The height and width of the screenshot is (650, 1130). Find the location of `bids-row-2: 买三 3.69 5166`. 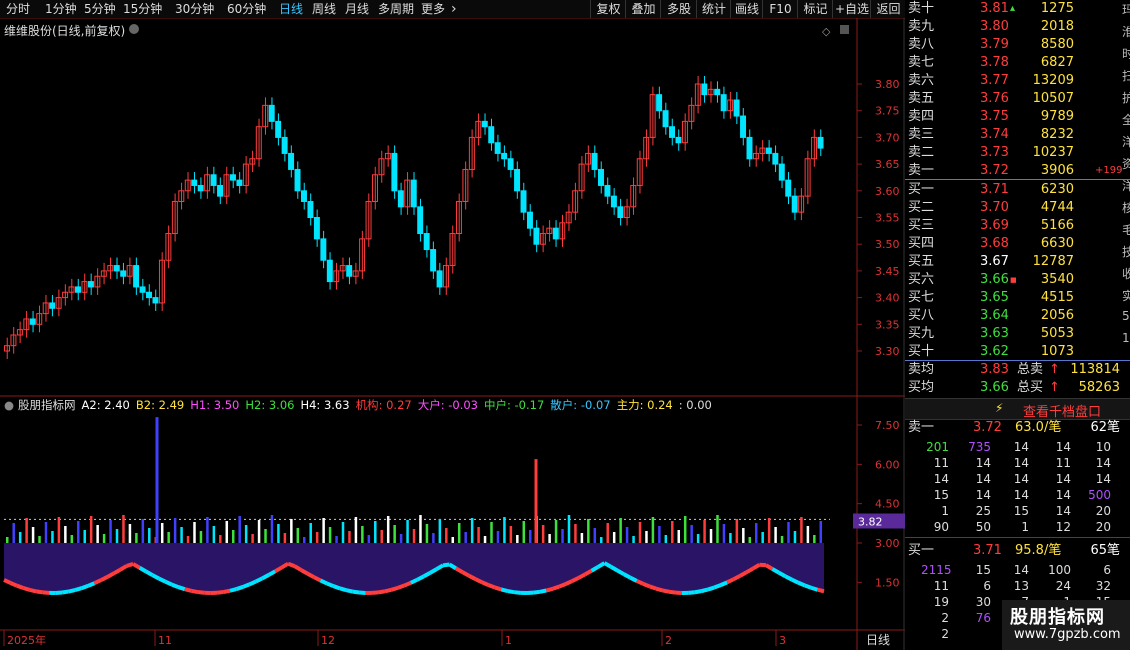

bids-row-2: 买三 3.69 5166 is located at coordinates (1017, 226).